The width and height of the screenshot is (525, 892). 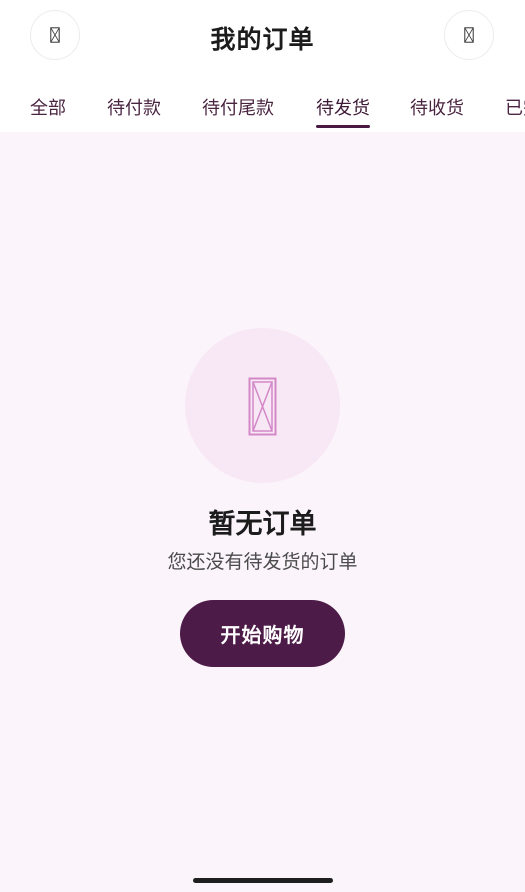 I want to click on tab-pending-balance: 待付尾款, so click(x=238, y=107).